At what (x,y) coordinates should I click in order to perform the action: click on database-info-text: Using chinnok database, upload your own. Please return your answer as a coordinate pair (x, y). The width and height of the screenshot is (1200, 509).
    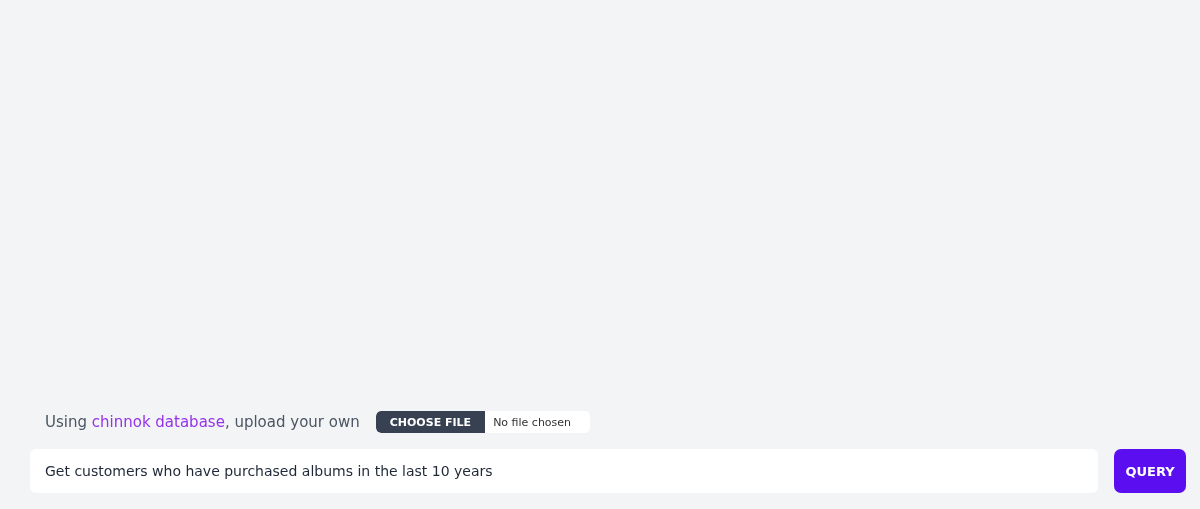
    Looking at the image, I should click on (202, 422).